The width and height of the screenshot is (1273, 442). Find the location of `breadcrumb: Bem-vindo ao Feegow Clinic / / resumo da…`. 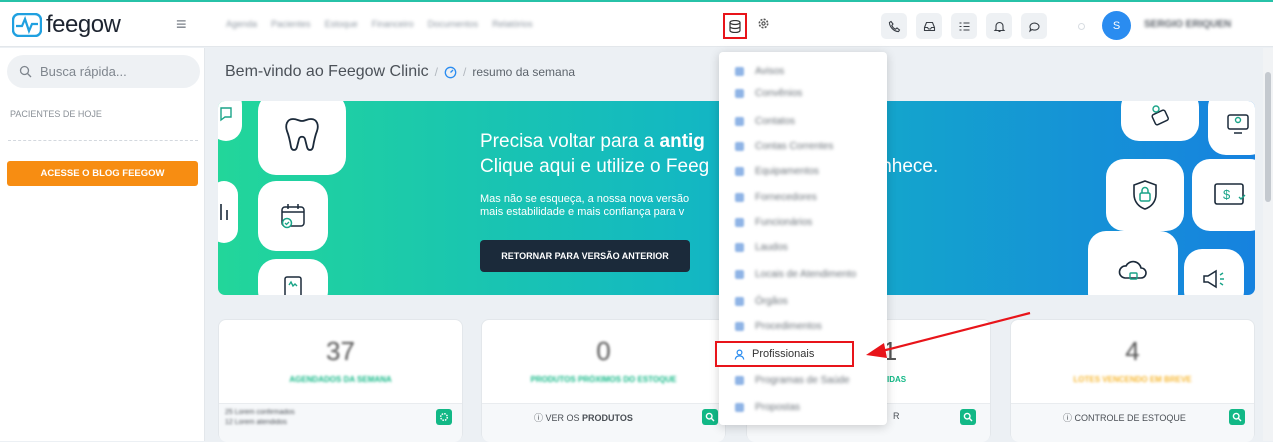

breadcrumb: Bem-vindo ao Feegow Clinic / / resumo da… is located at coordinates (400, 72).